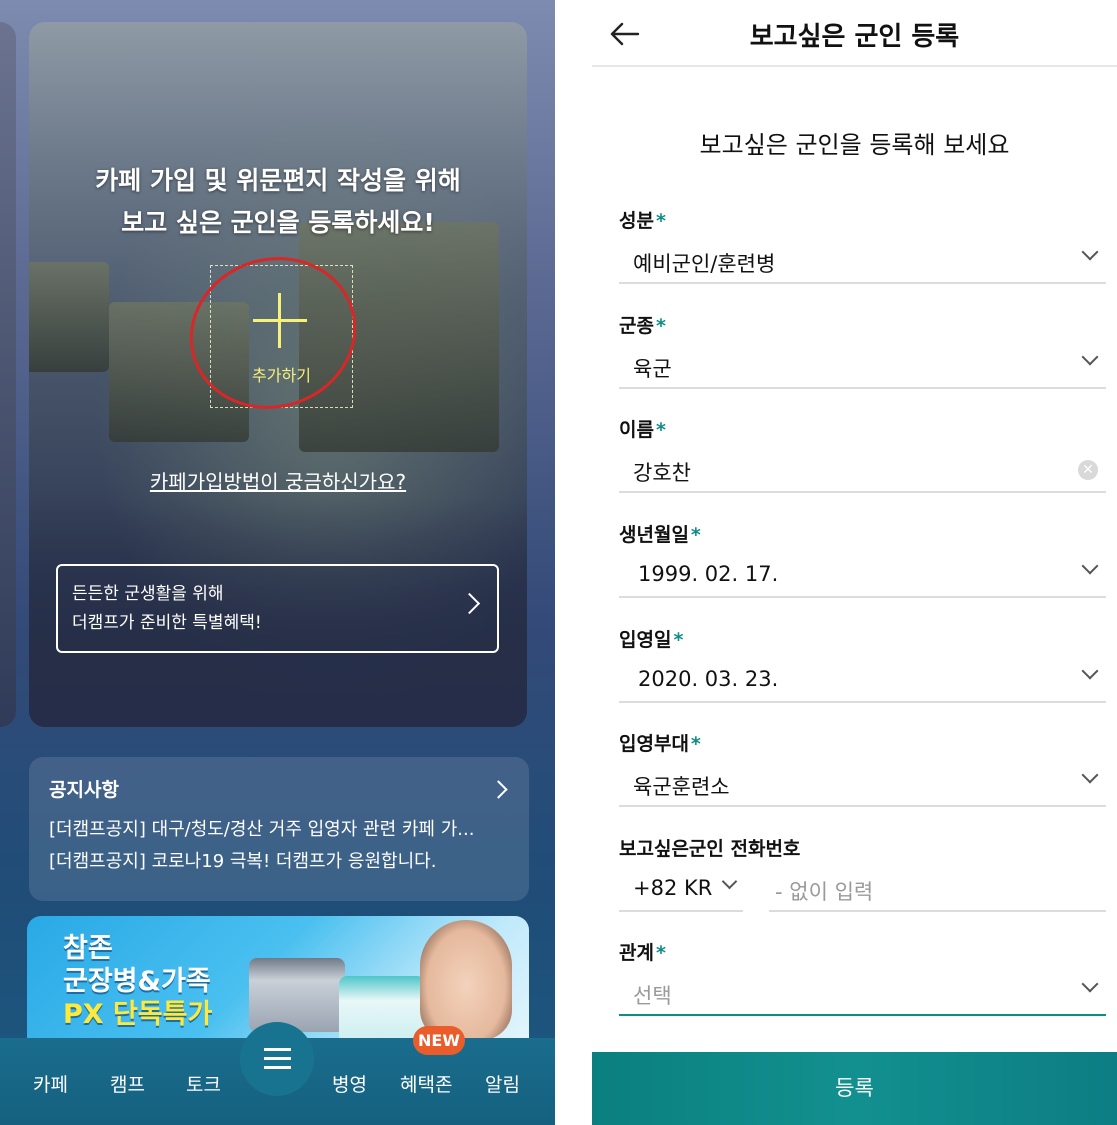  I want to click on hero-title: 카페 가입 및 위문편지 작성을 위해 보고 싶은 군인을 등록하세요!, so click(278, 202).